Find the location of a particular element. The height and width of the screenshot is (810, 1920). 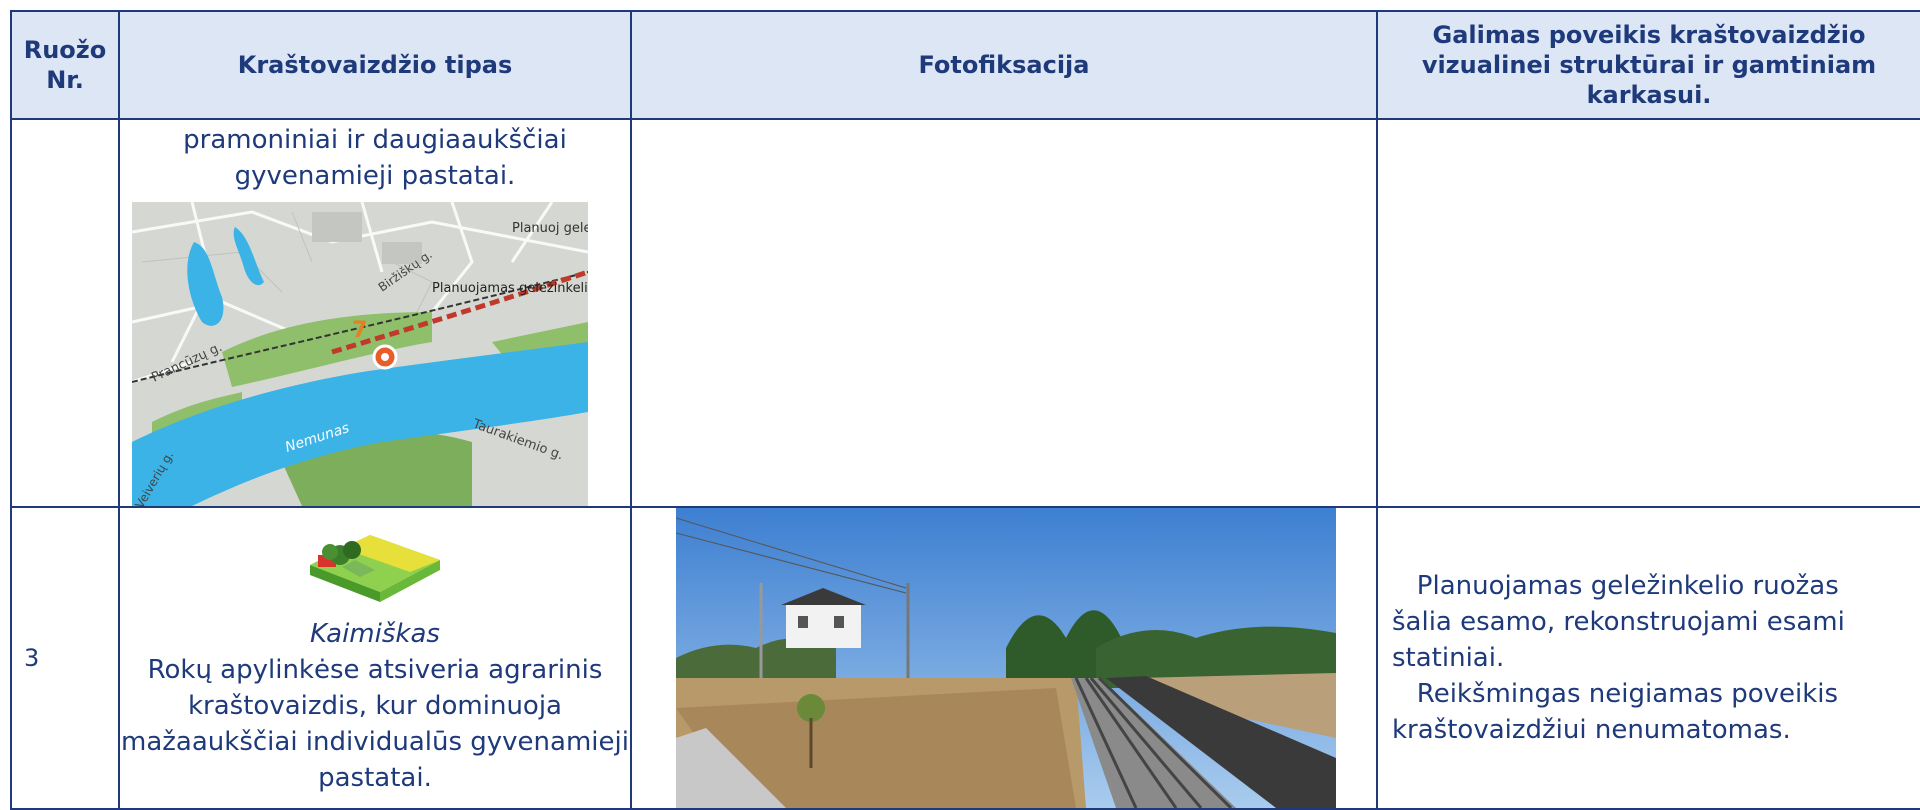

landscape-type-title: Kaimiškas is located at coordinates (375, 634).